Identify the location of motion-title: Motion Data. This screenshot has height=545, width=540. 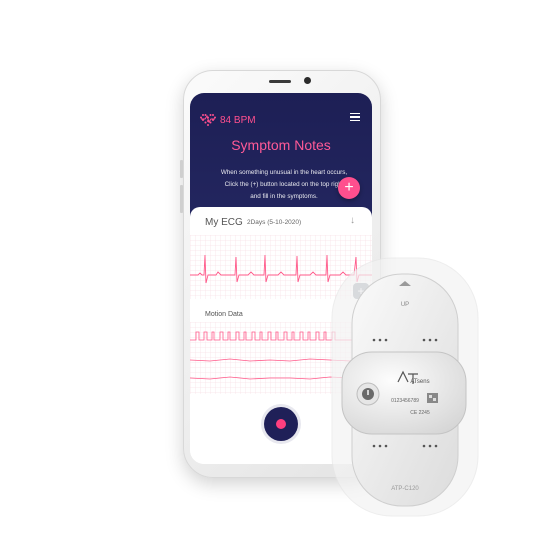
(224, 314).